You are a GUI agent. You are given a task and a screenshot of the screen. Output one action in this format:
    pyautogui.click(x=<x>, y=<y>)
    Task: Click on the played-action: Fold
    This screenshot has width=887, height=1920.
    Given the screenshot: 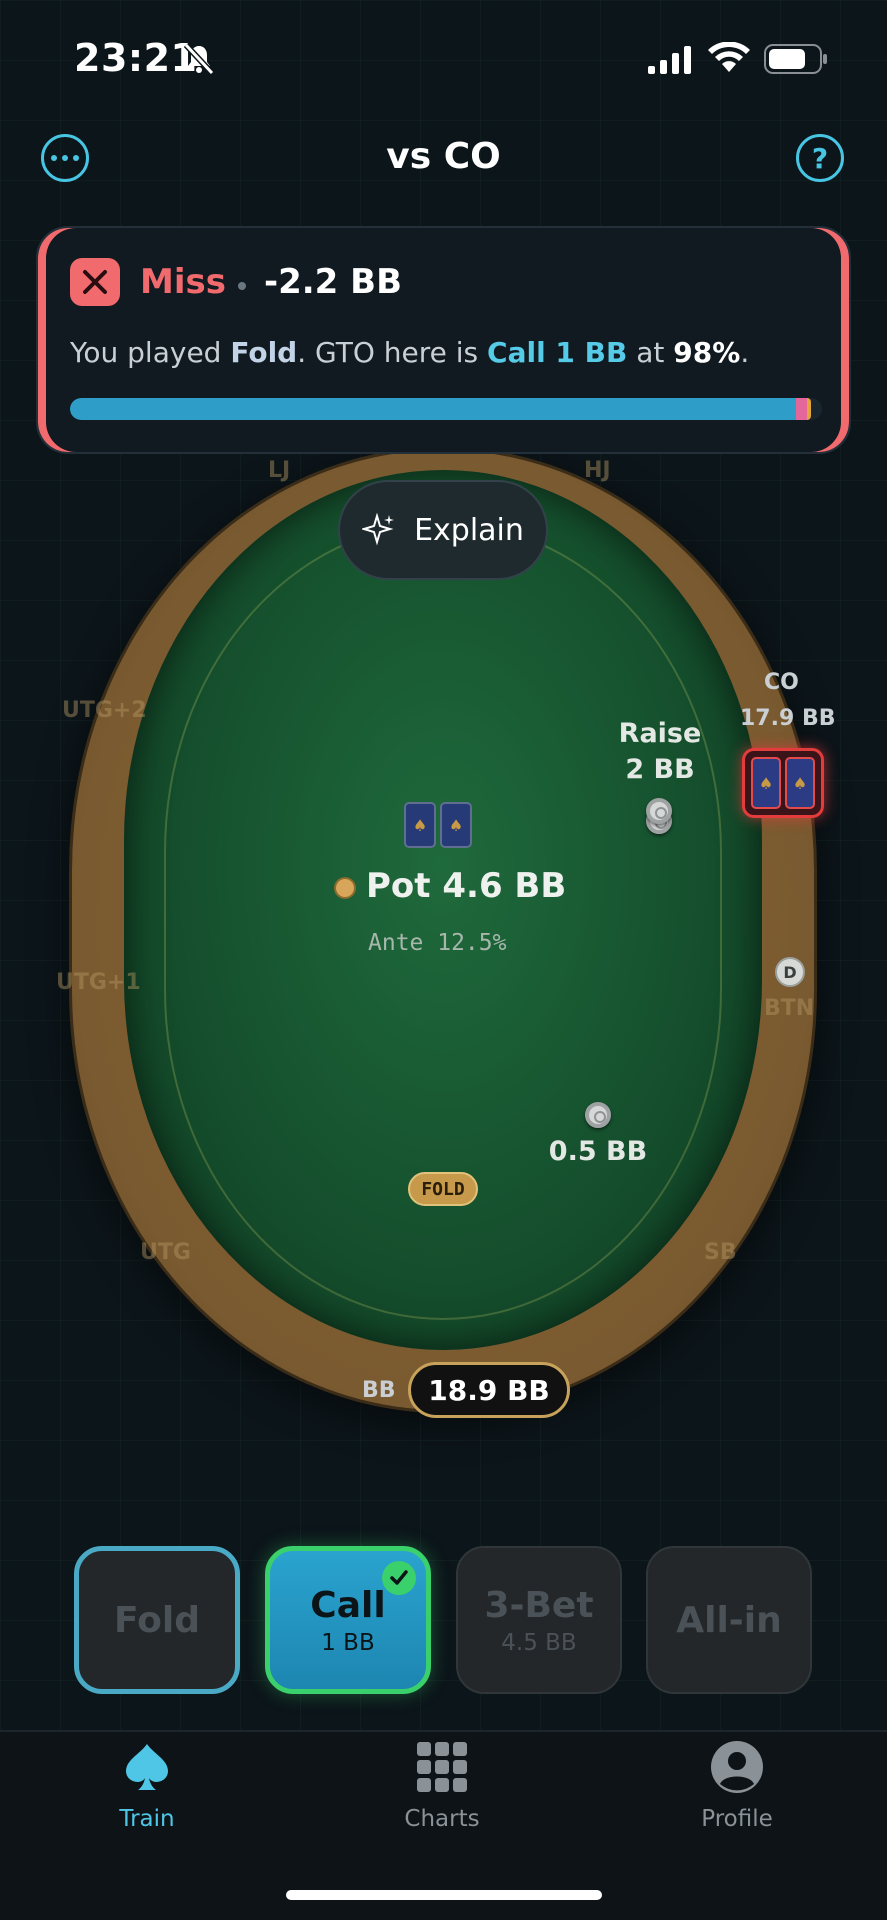 What is the action you would take?
    pyautogui.click(x=264, y=352)
    